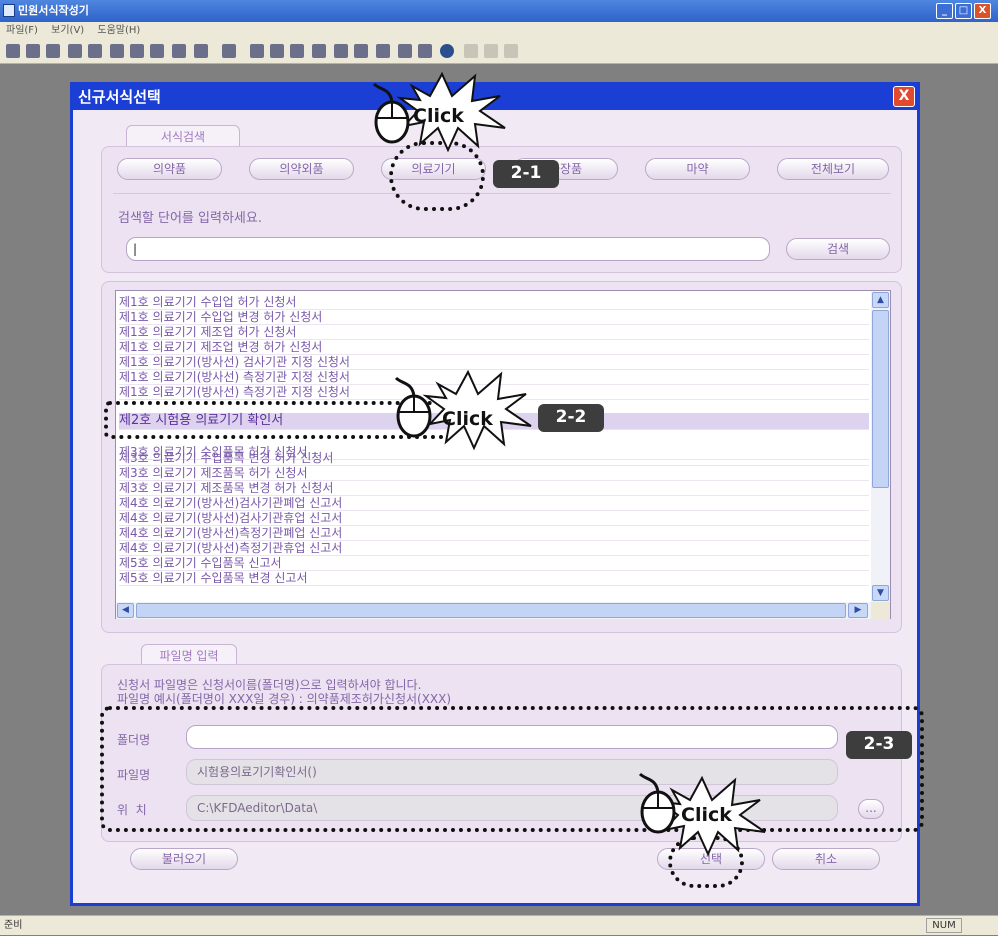  I want to click on scroll-left-icon: ◀, so click(125, 610).